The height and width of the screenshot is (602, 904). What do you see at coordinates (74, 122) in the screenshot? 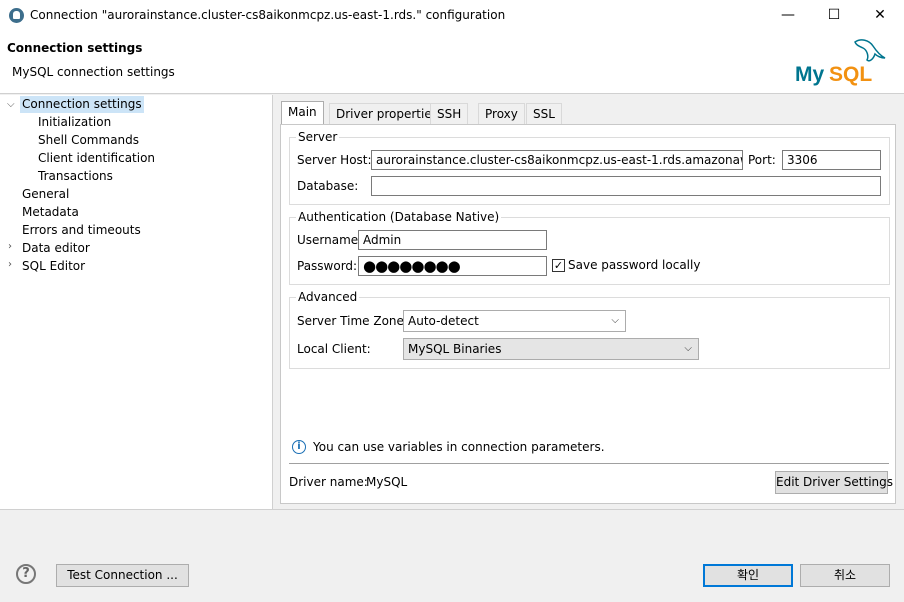
I see `nav-item-initialization: Initialization` at bounding box center [74, 122].